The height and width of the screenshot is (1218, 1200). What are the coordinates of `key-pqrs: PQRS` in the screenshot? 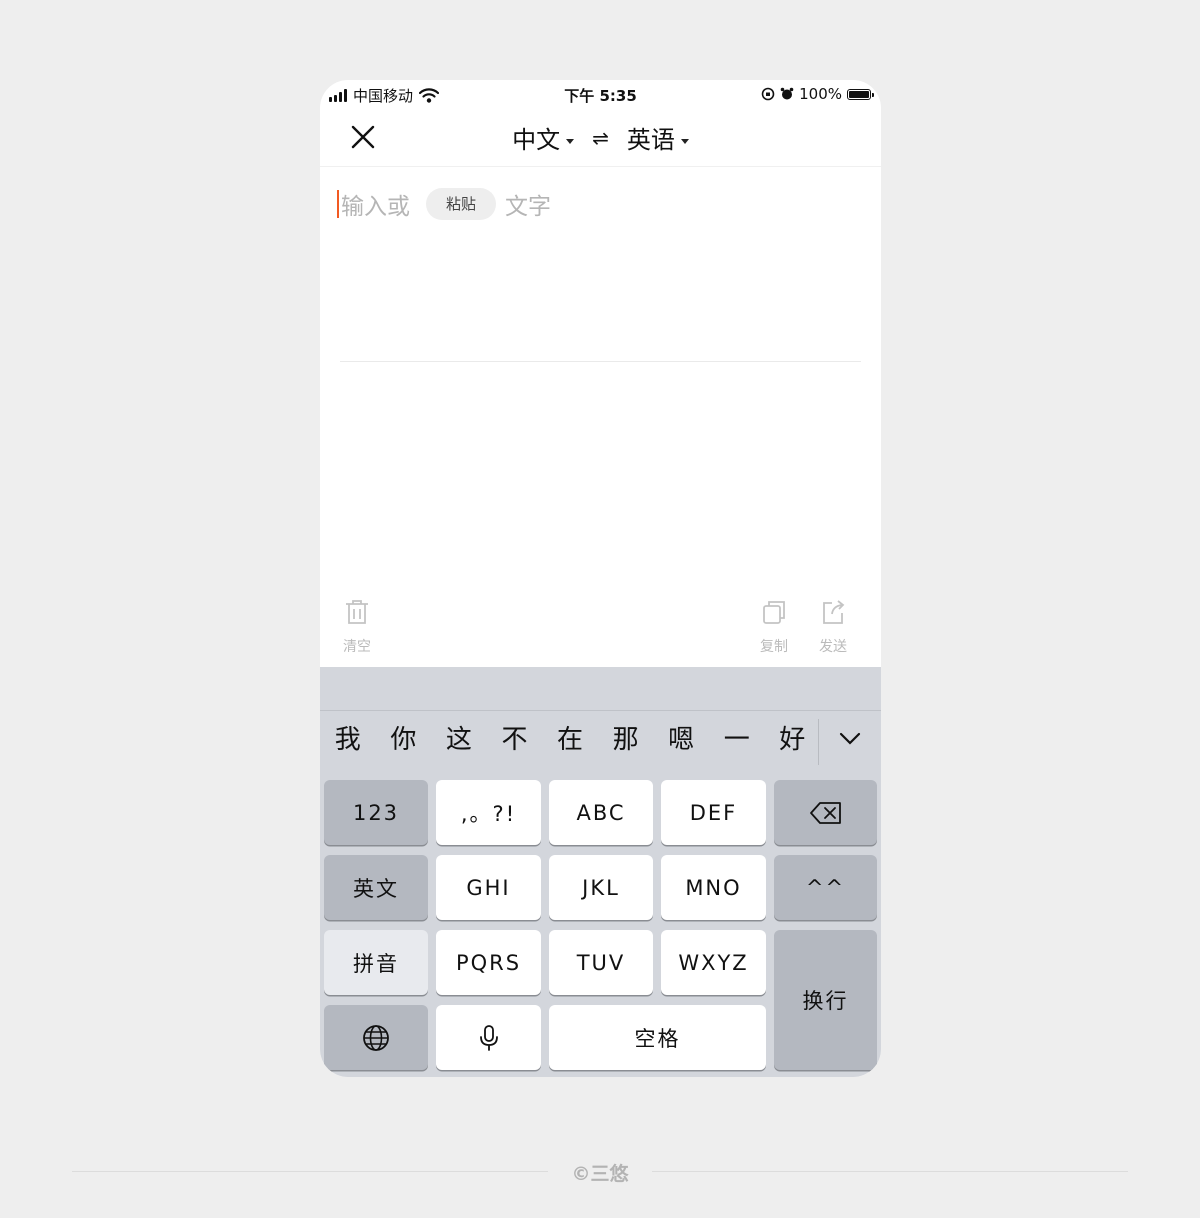 It's located at (488, 962).